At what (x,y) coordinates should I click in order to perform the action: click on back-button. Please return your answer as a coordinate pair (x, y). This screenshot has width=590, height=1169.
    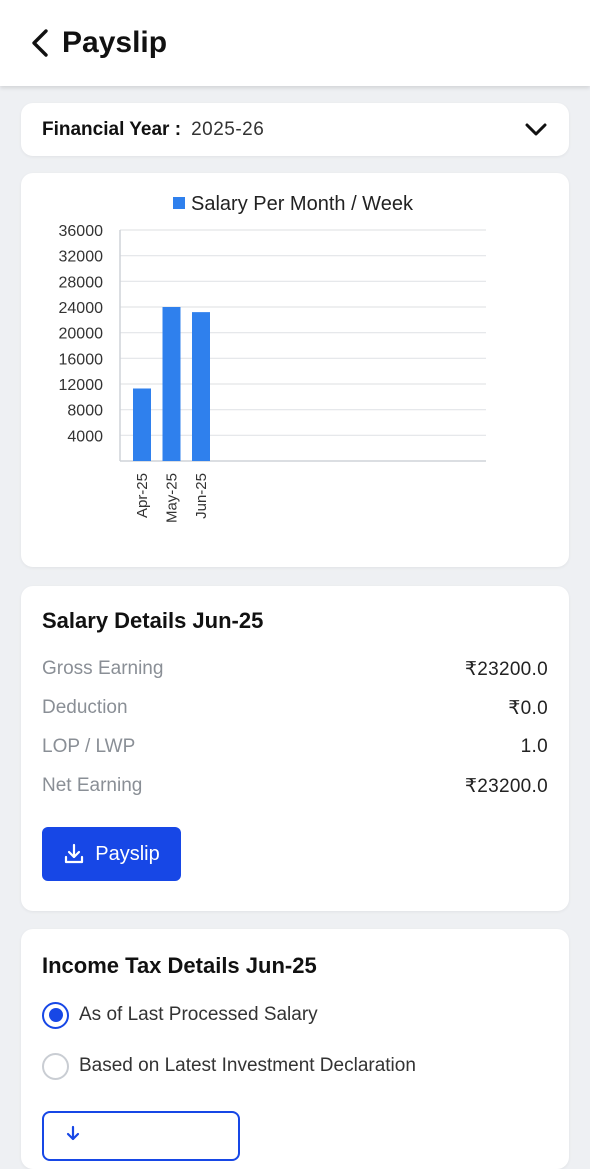
    Looking at the image, I should click on (40, 43).